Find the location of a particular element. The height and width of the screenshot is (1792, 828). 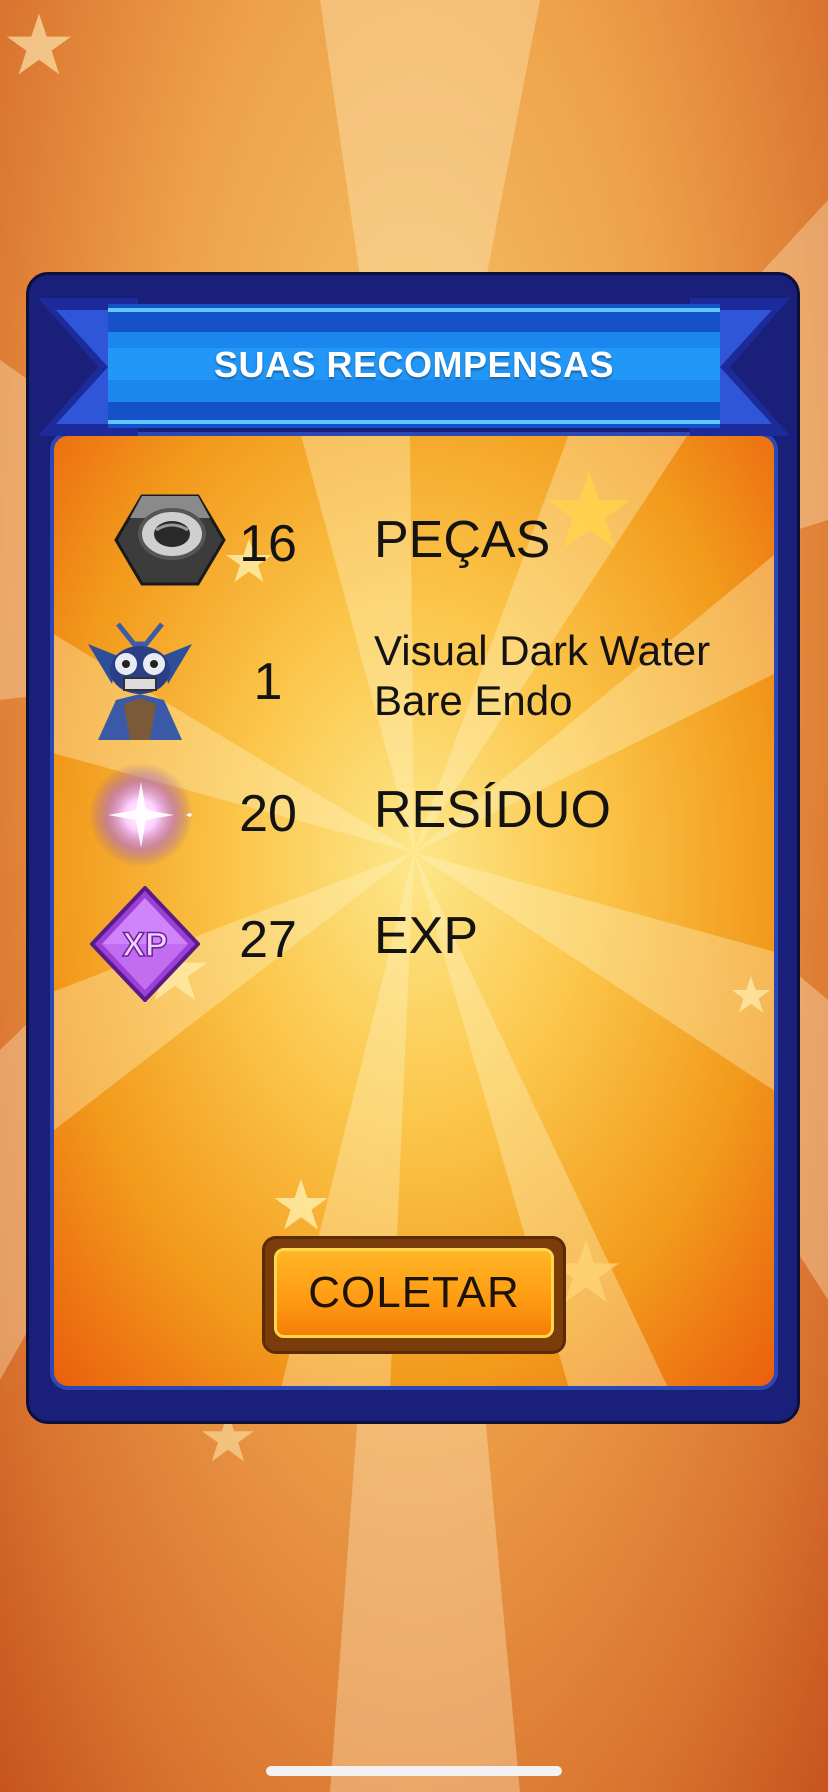

reward-row-pecas: 16 PEÇAS is located at coordinates (414, 545).